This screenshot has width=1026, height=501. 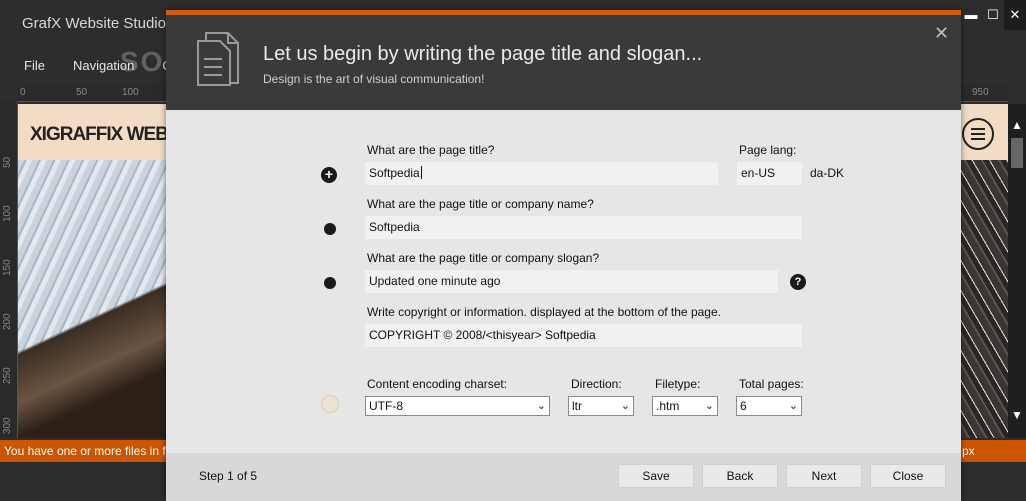 I want to click on page-title-label: What are the page title?, so click(x=431, y=150).